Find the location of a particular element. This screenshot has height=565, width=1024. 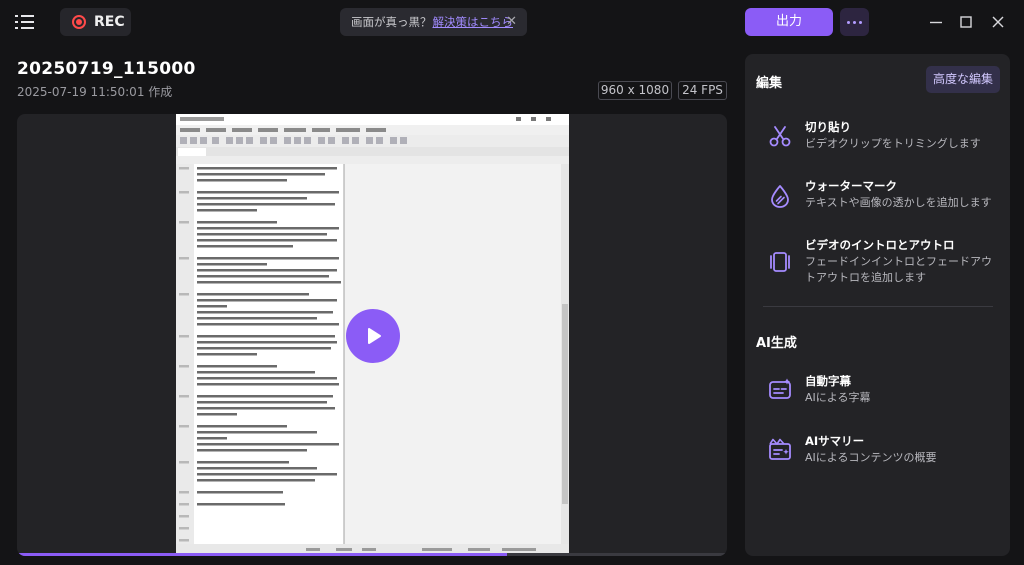

maximize-icon is located at coordinates (966, 22).